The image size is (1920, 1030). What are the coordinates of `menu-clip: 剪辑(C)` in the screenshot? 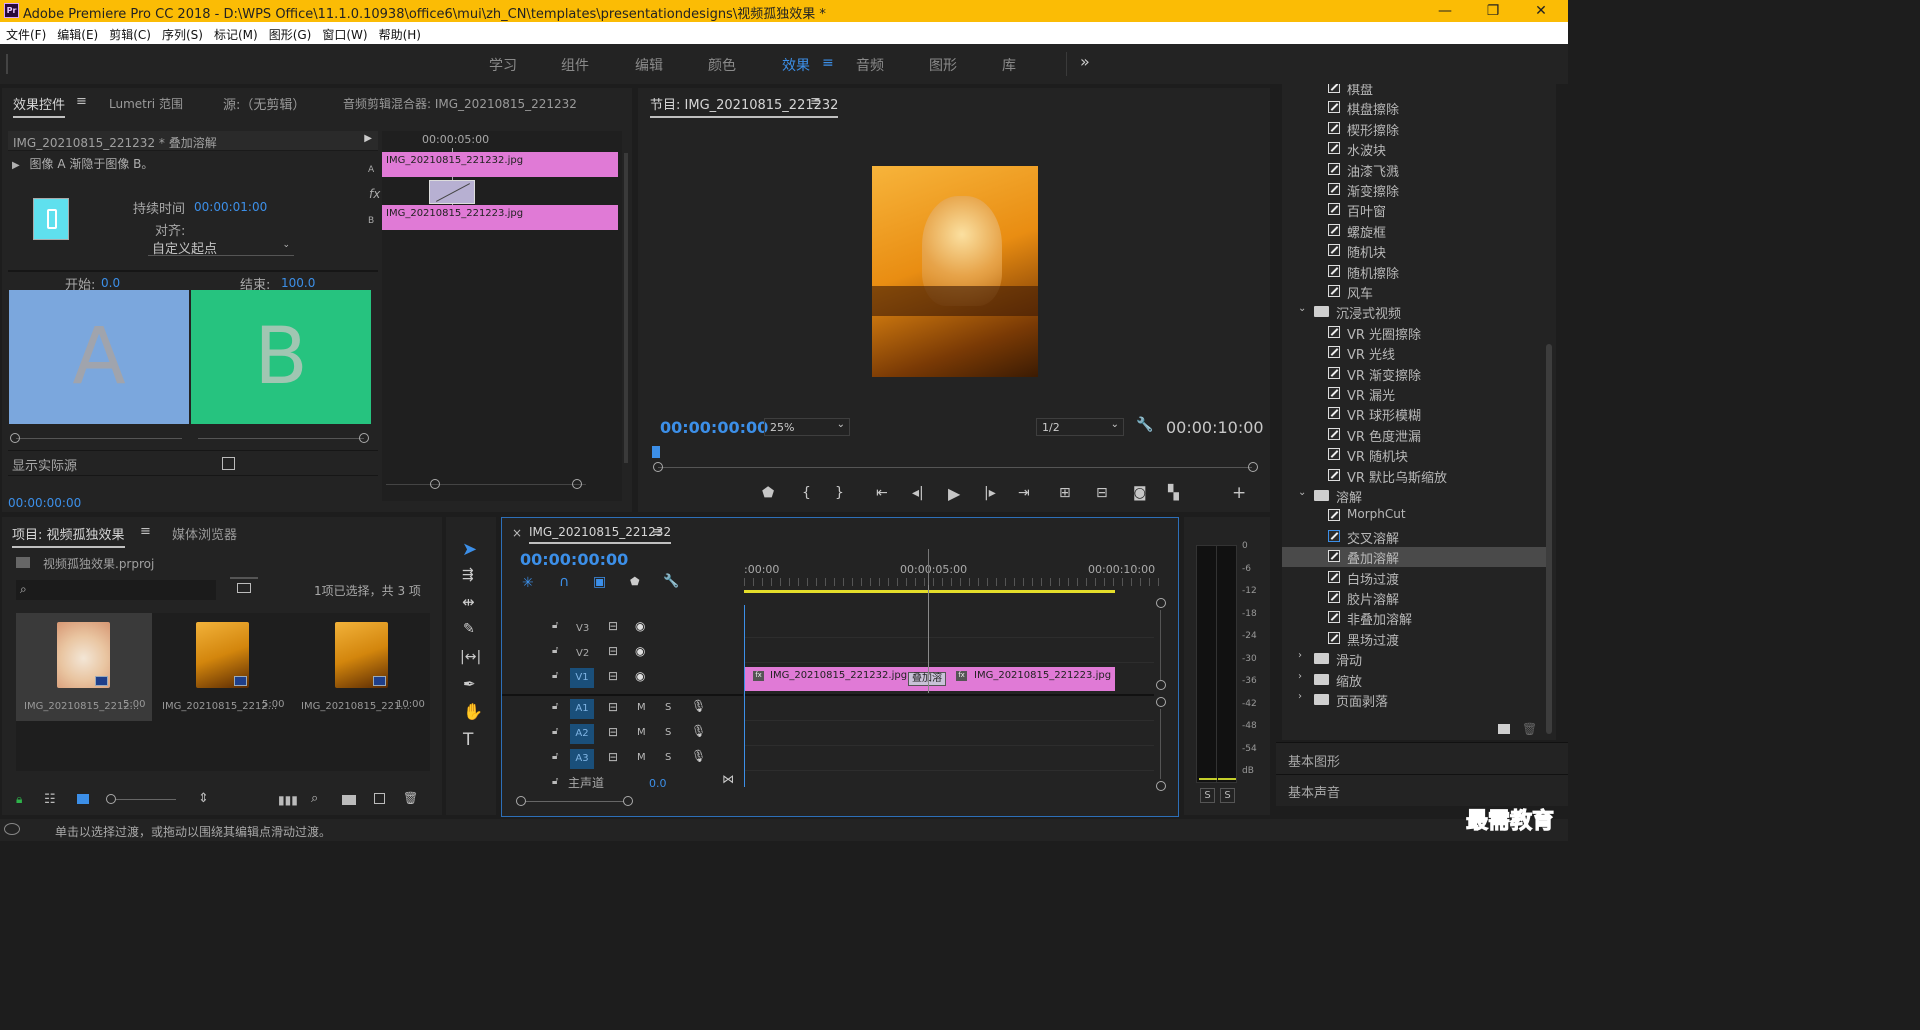 It's located at (129, 32).